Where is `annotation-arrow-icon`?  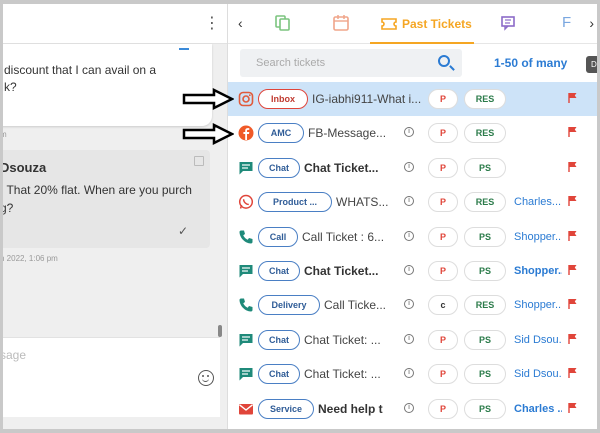
annotation-arrow-icon is located at coordinates (208, 134).